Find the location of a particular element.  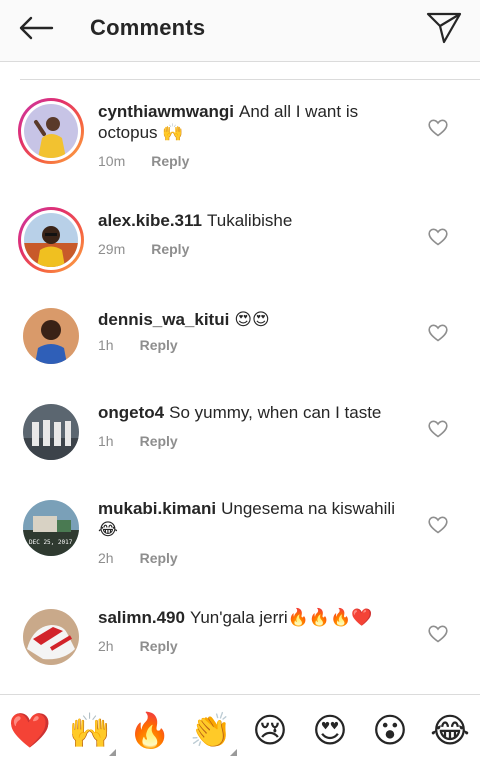

comment-text: mukabi.kimani Ungesema na kiswahili 😂 is located at coordinates (254, 519).